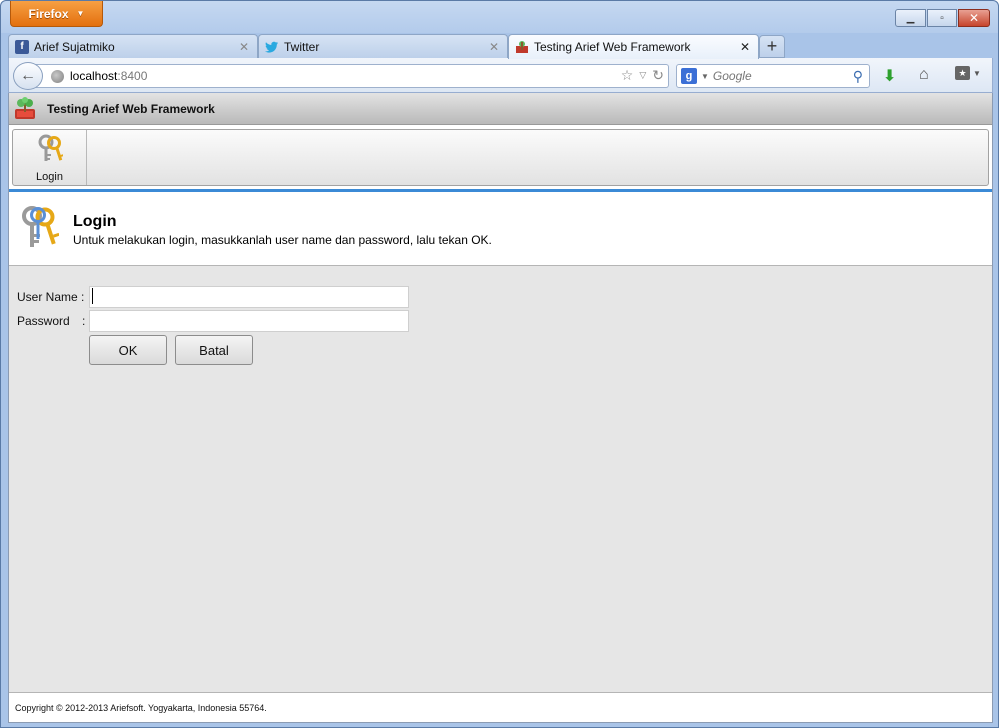 The width and height of the screenshot is (999, 728). I want to click on close-window-button: ✕, so click(974, 18).